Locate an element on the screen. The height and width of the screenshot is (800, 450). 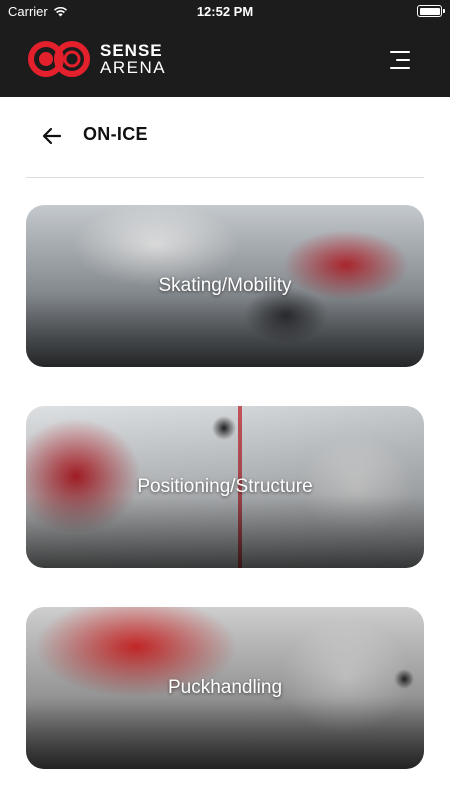
page-header: ON-ICE is located at coordinates (225, 148).